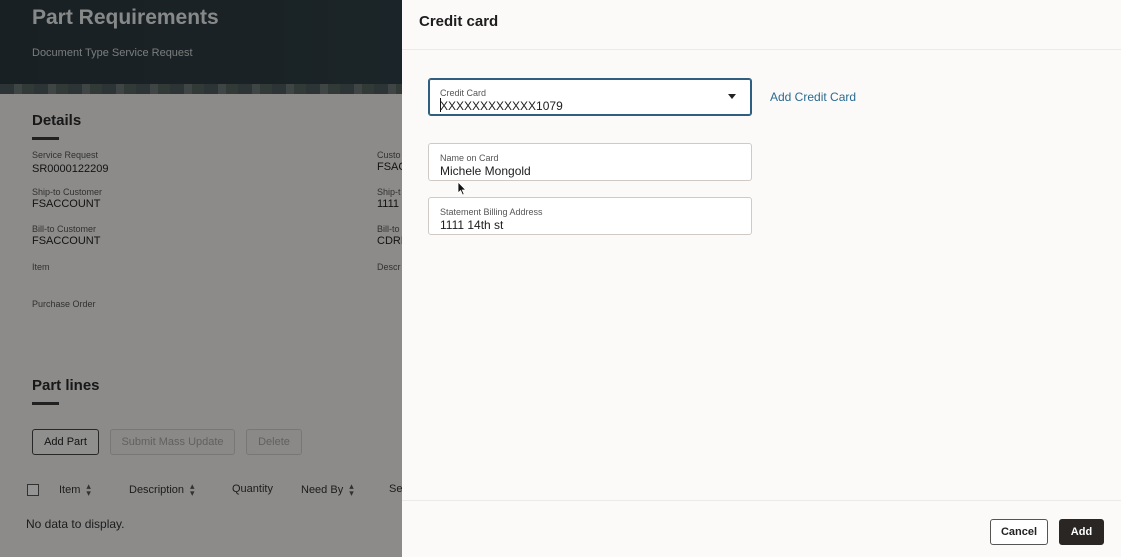 The image size is (1121, 557). Describe the element at coordinates (761, 528) in the screenshot. I see `drawer-footer: Cancel Add` at that location.